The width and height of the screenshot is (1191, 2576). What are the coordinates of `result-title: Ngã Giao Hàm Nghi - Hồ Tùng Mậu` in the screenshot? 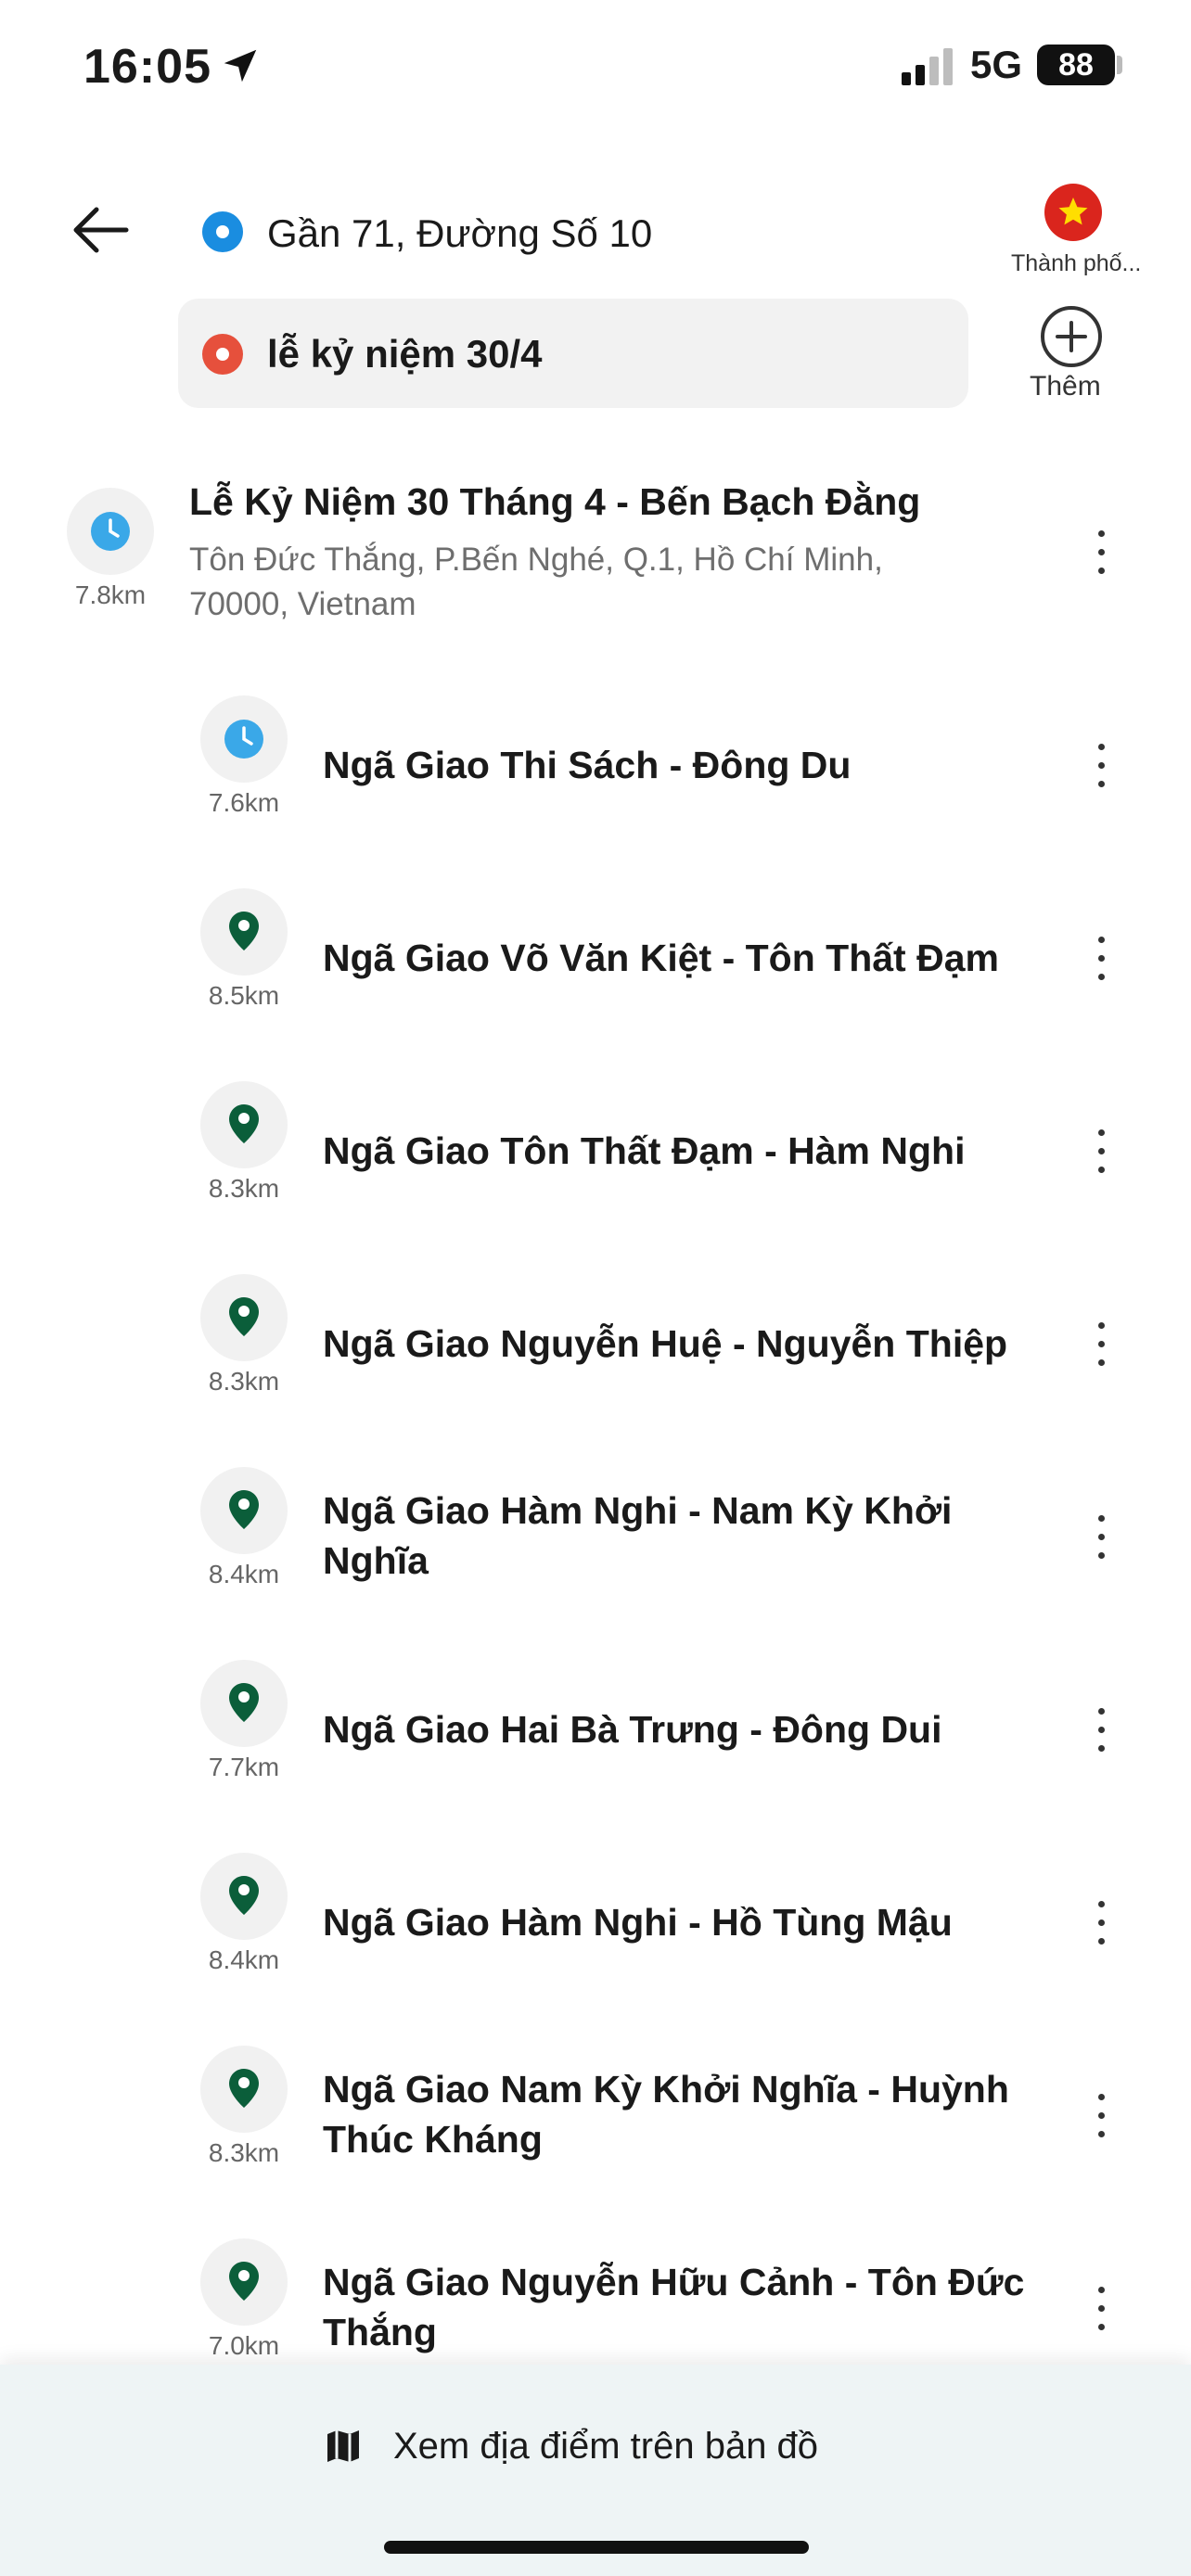 It's located at (638, 1923).